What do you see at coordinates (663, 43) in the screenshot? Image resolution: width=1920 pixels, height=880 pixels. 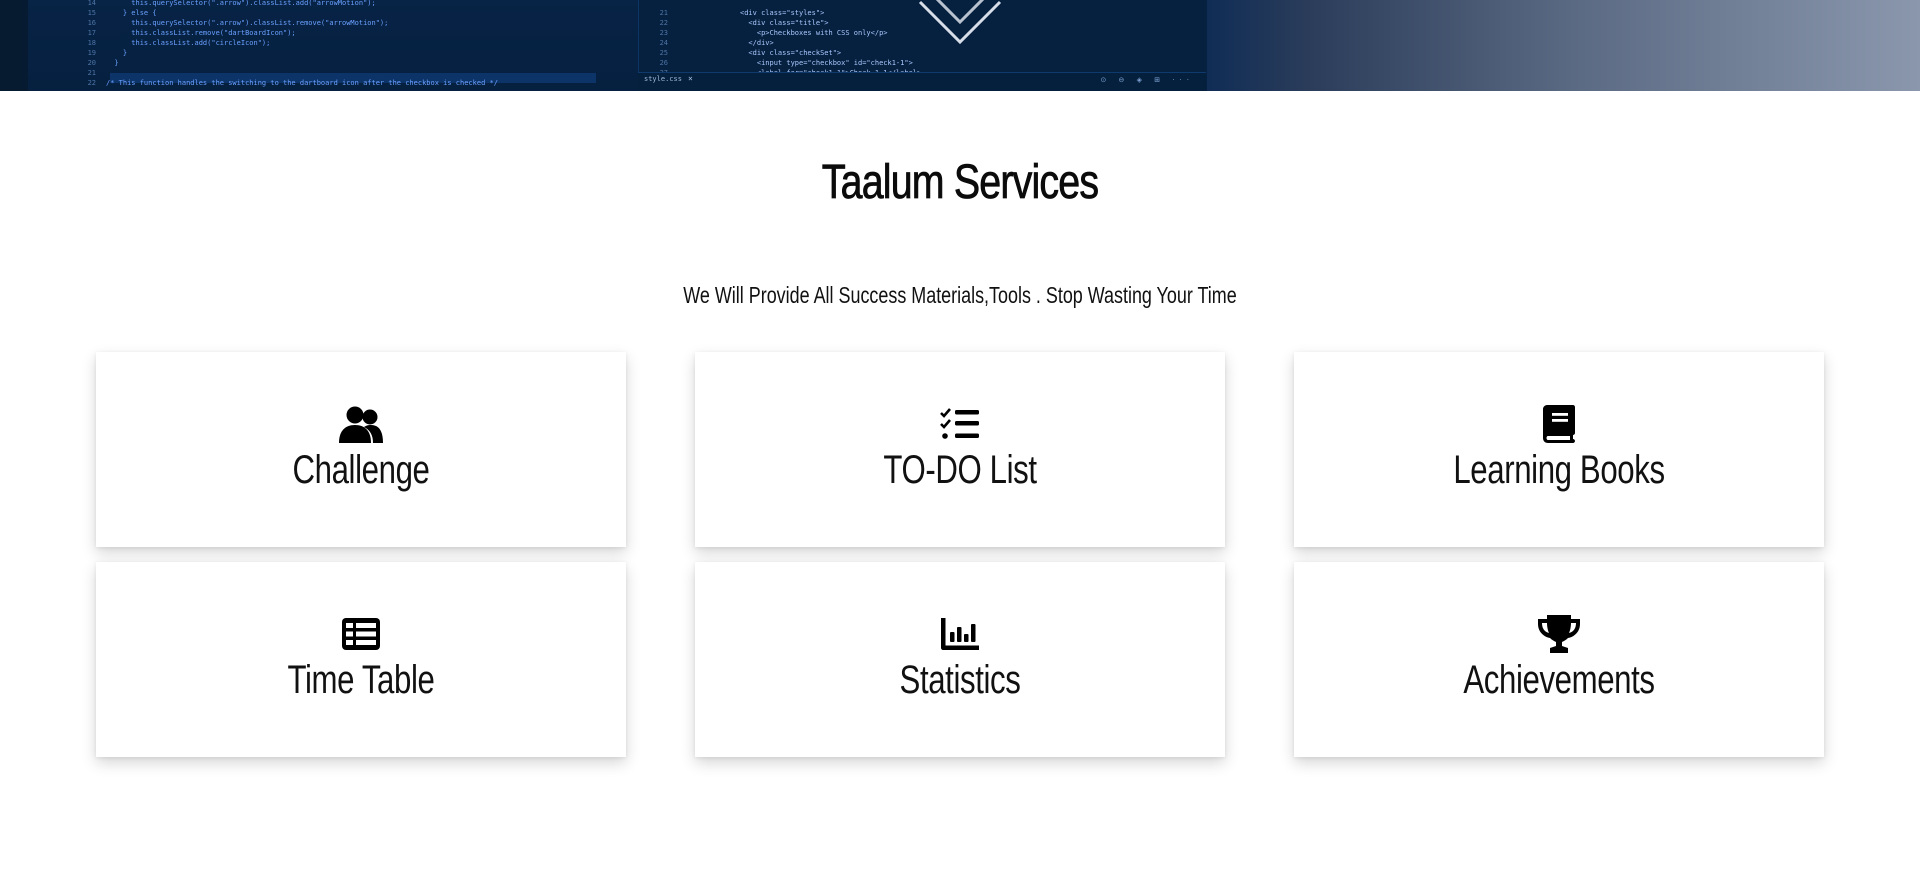 I see `line-numbers-right: 21 22 23 24 25 26 27` at bounding box center [663, 43].